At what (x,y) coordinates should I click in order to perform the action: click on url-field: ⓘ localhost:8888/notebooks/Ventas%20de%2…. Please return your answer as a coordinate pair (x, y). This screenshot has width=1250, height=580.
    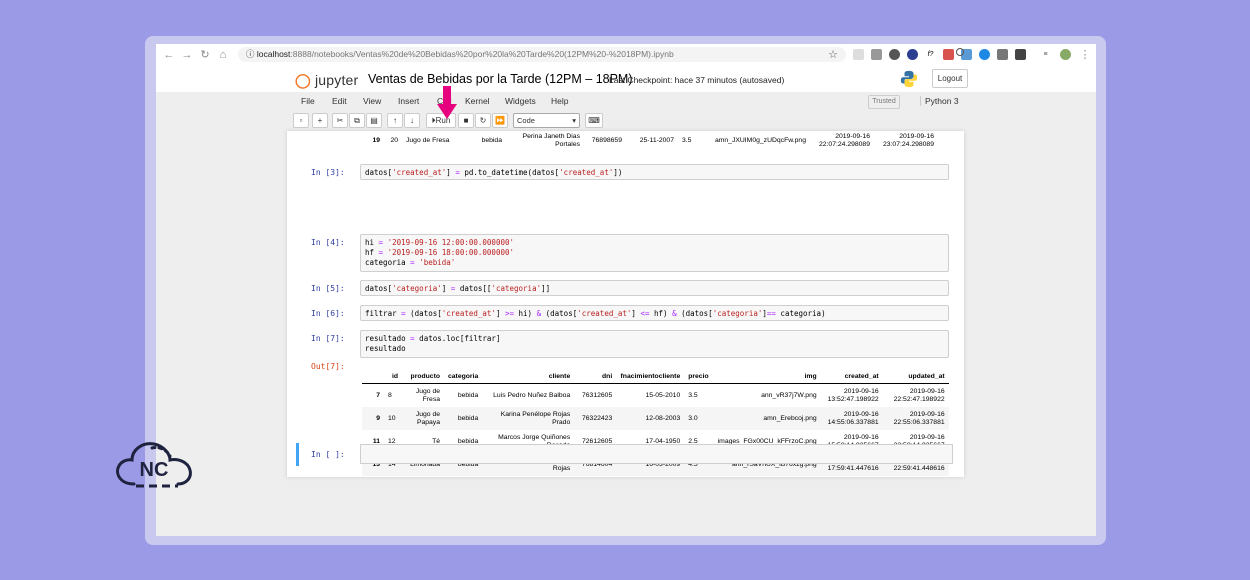
    Looking at the image, I should click on (542, 54).